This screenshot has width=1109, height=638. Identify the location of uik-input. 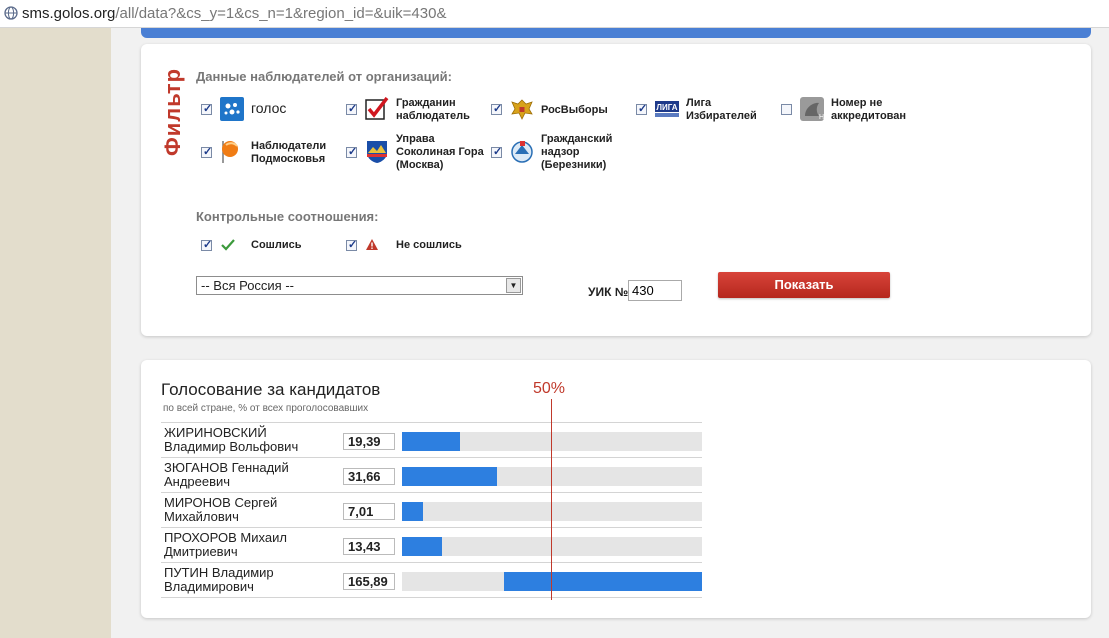
(655, 290).